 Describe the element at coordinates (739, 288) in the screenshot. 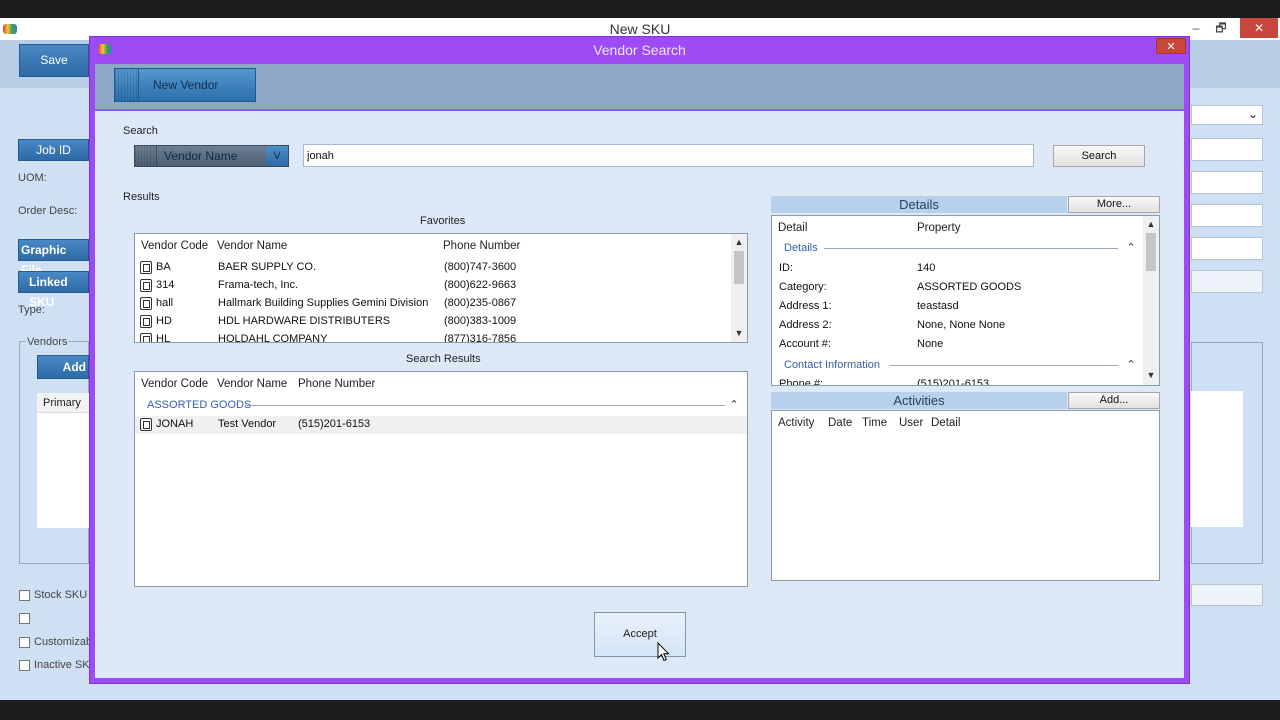

I see `favorites-scrollbar: ▲ ▼` at that location.